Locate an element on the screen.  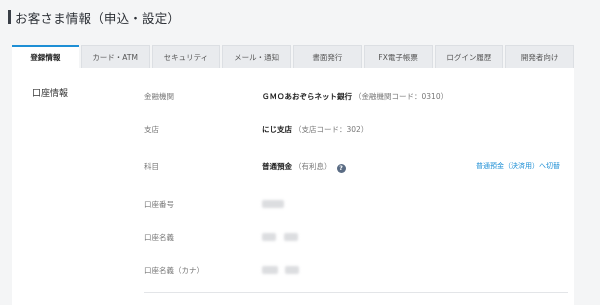
divider is located at coordinates (356, 292).